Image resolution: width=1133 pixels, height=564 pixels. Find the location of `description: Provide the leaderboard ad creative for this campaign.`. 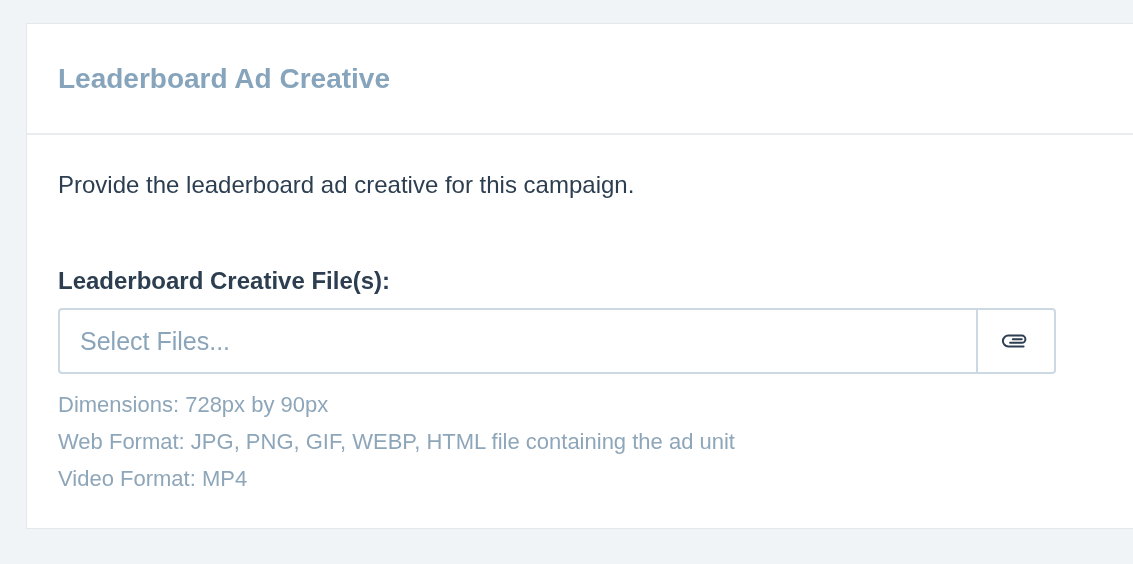

description: Provide the leaderboard ad creative for this campaign. is located at coordinates (347, 185).